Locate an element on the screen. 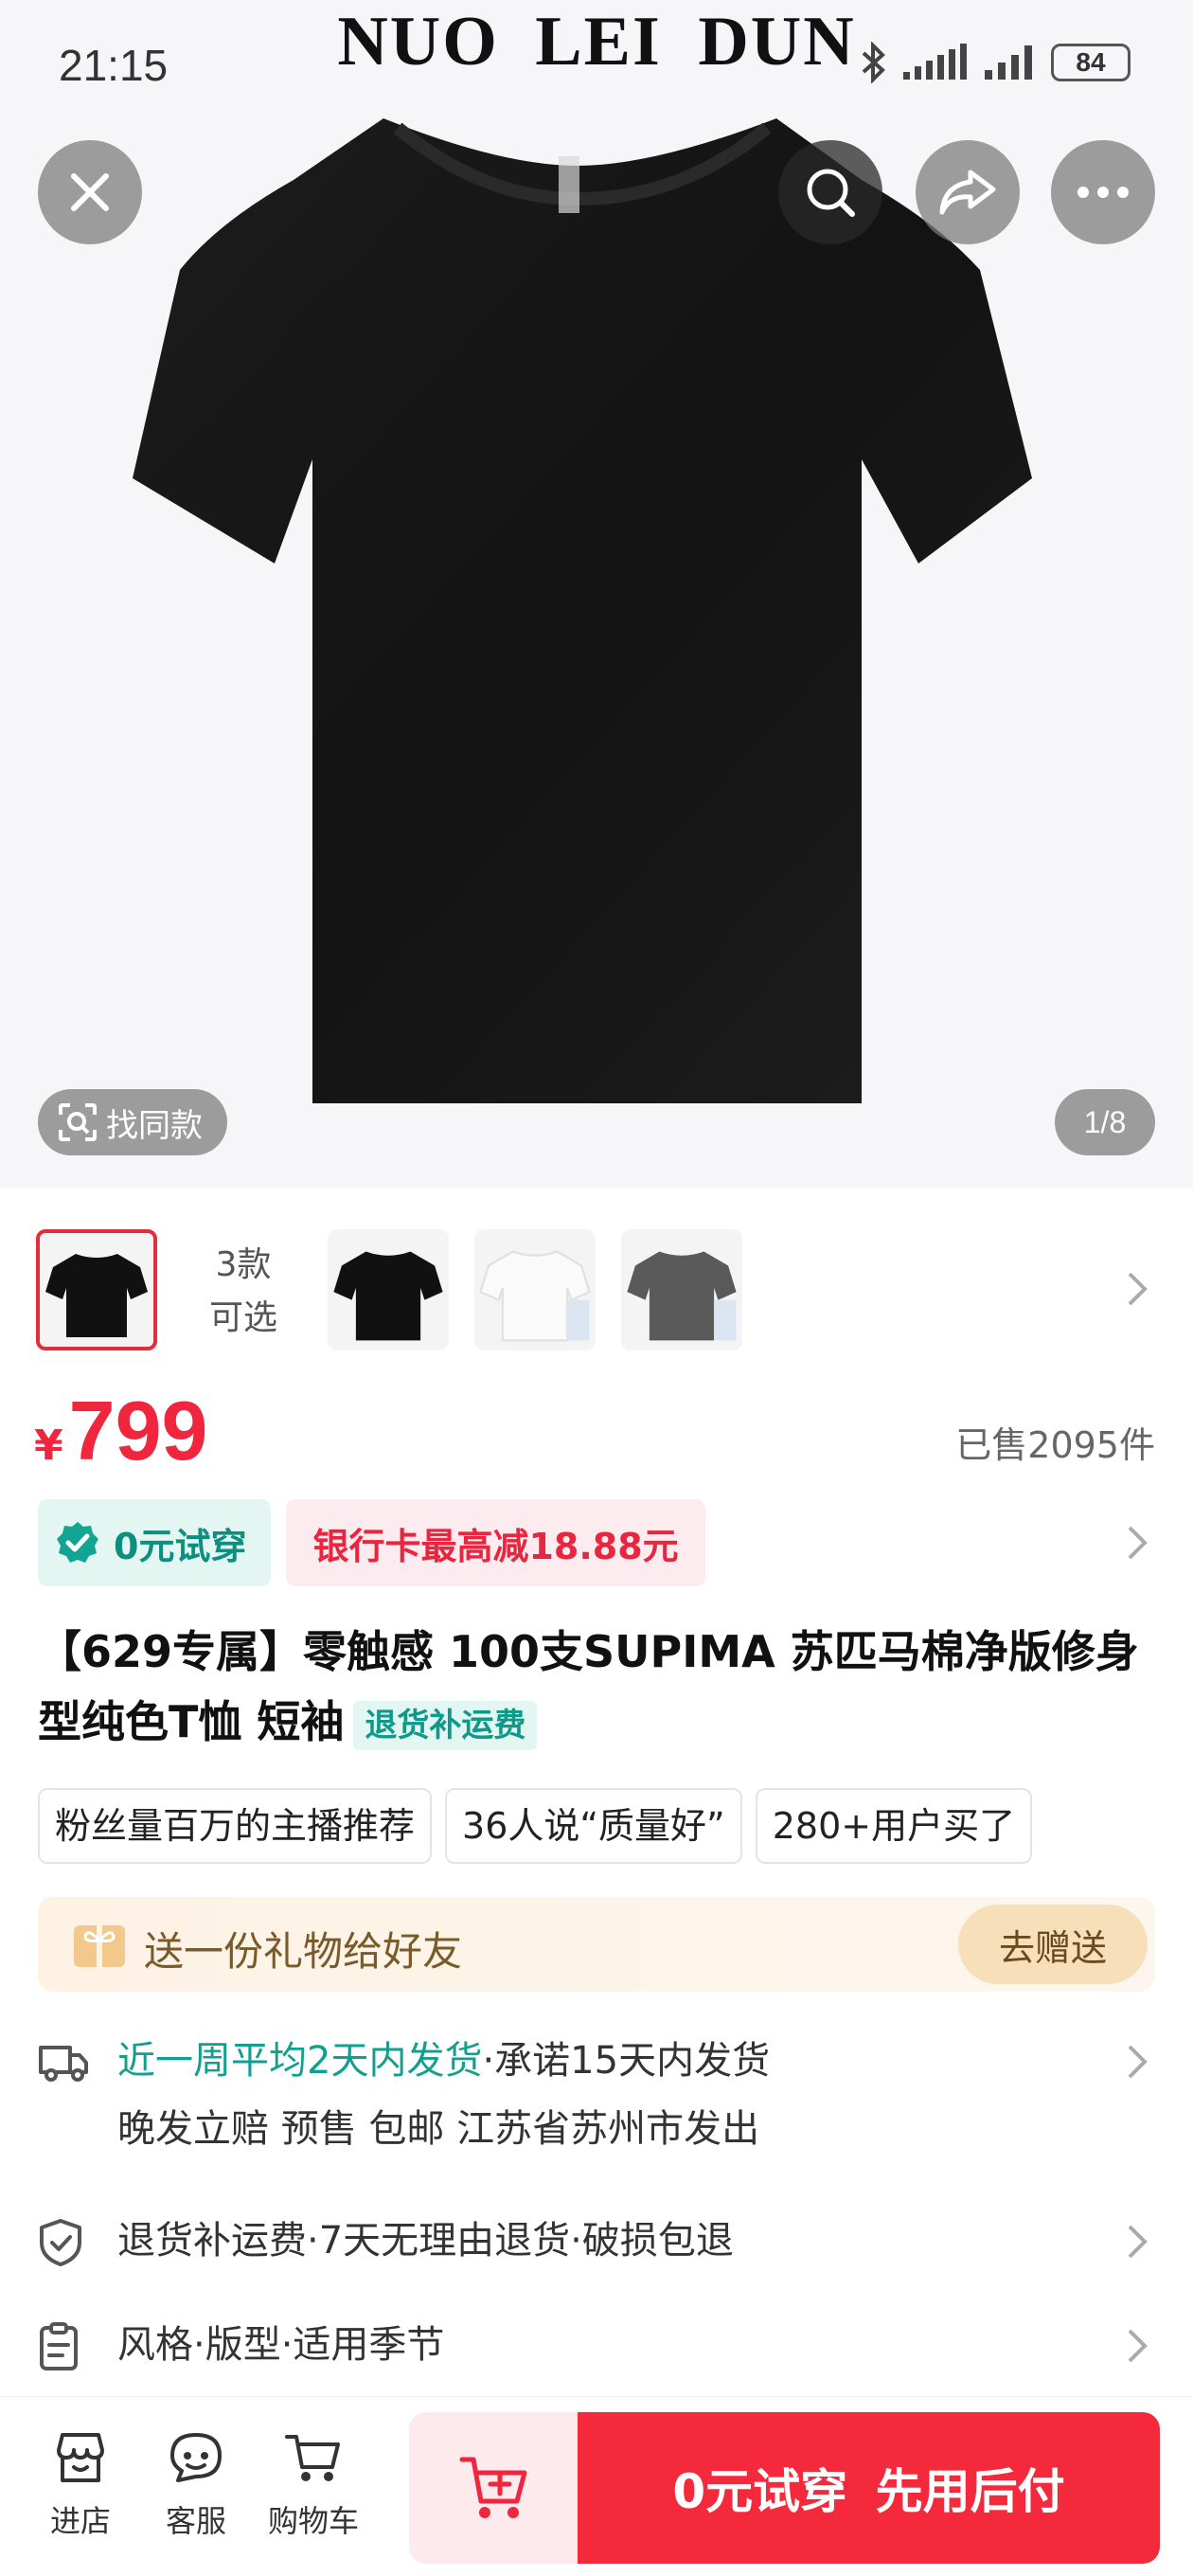 This screenshot has width=1193, height=2576. shipping-info-row: 近一周平均2天内发货·承诺15天内发货 晚发立赔 预售 包邮 江苏省苏州市发出 is located at coordinates (596, 2098).